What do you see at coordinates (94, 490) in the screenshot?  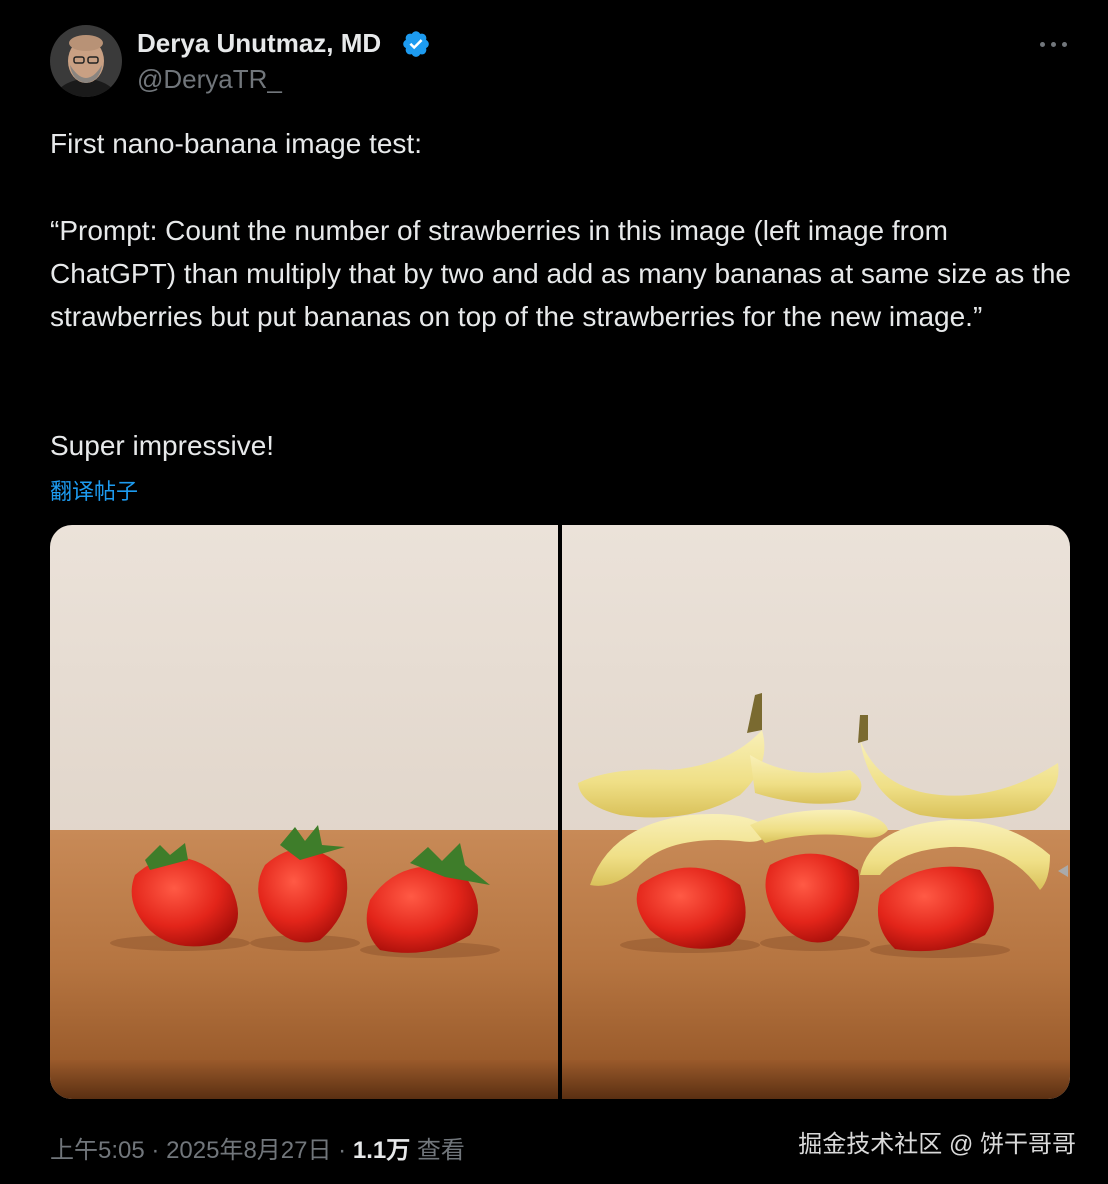 I see `translate-post-link: 翻译帖子` at bounding box center [94, 490].